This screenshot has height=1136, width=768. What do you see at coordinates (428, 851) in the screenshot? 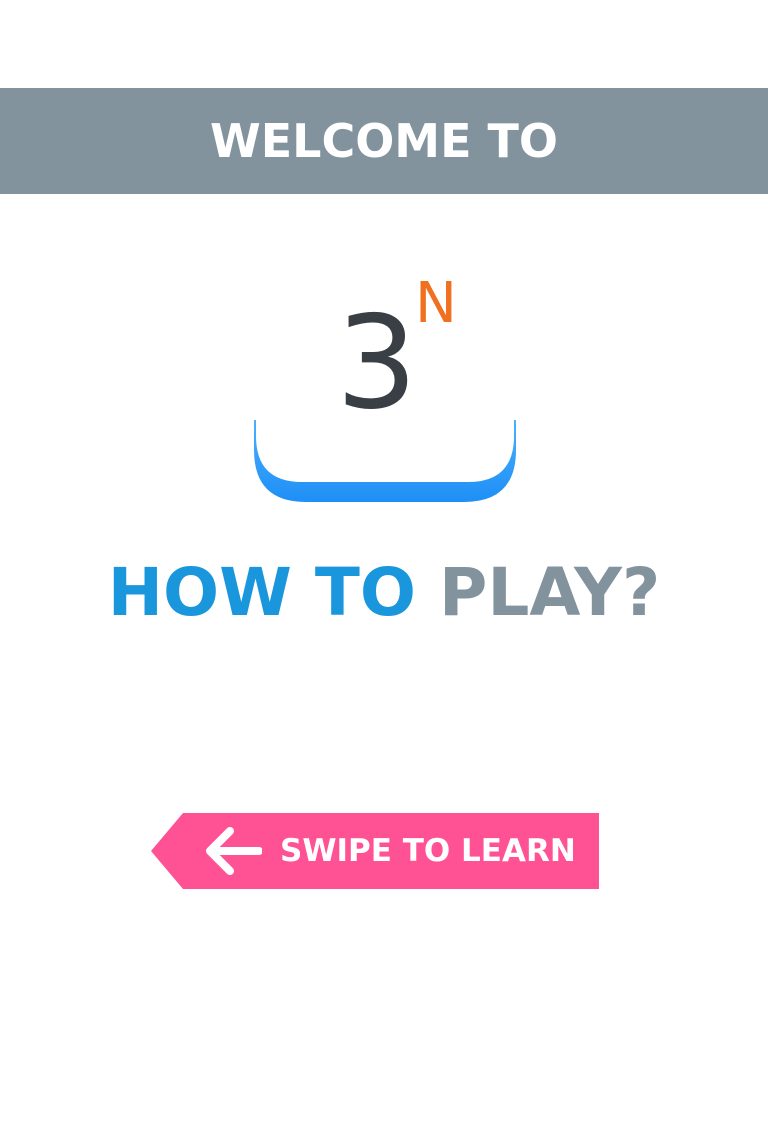
I see `swipe-to-learn-label: SWIPE TO LEARN` at bounding box center [428, 851].